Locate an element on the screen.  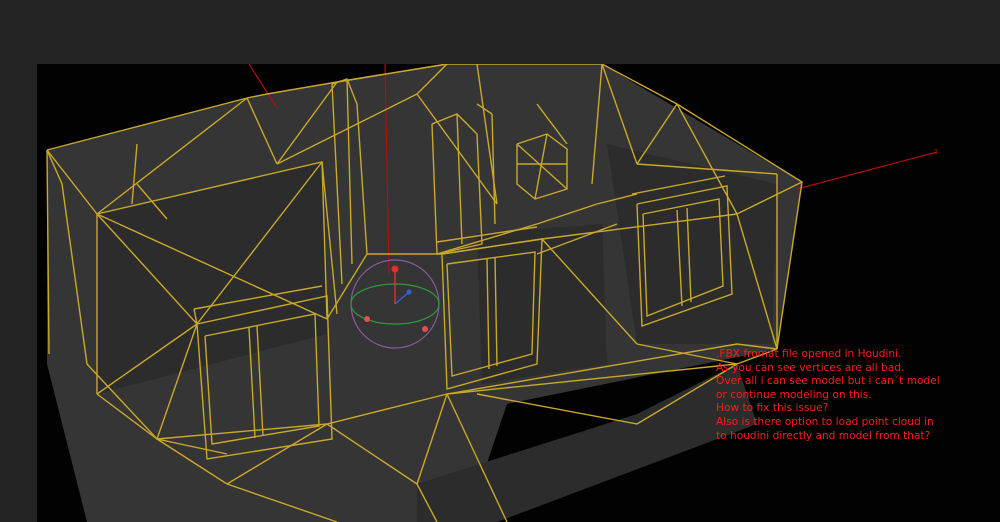
annotation-line: How to fix this issue? is located at coordinates (772, 408).